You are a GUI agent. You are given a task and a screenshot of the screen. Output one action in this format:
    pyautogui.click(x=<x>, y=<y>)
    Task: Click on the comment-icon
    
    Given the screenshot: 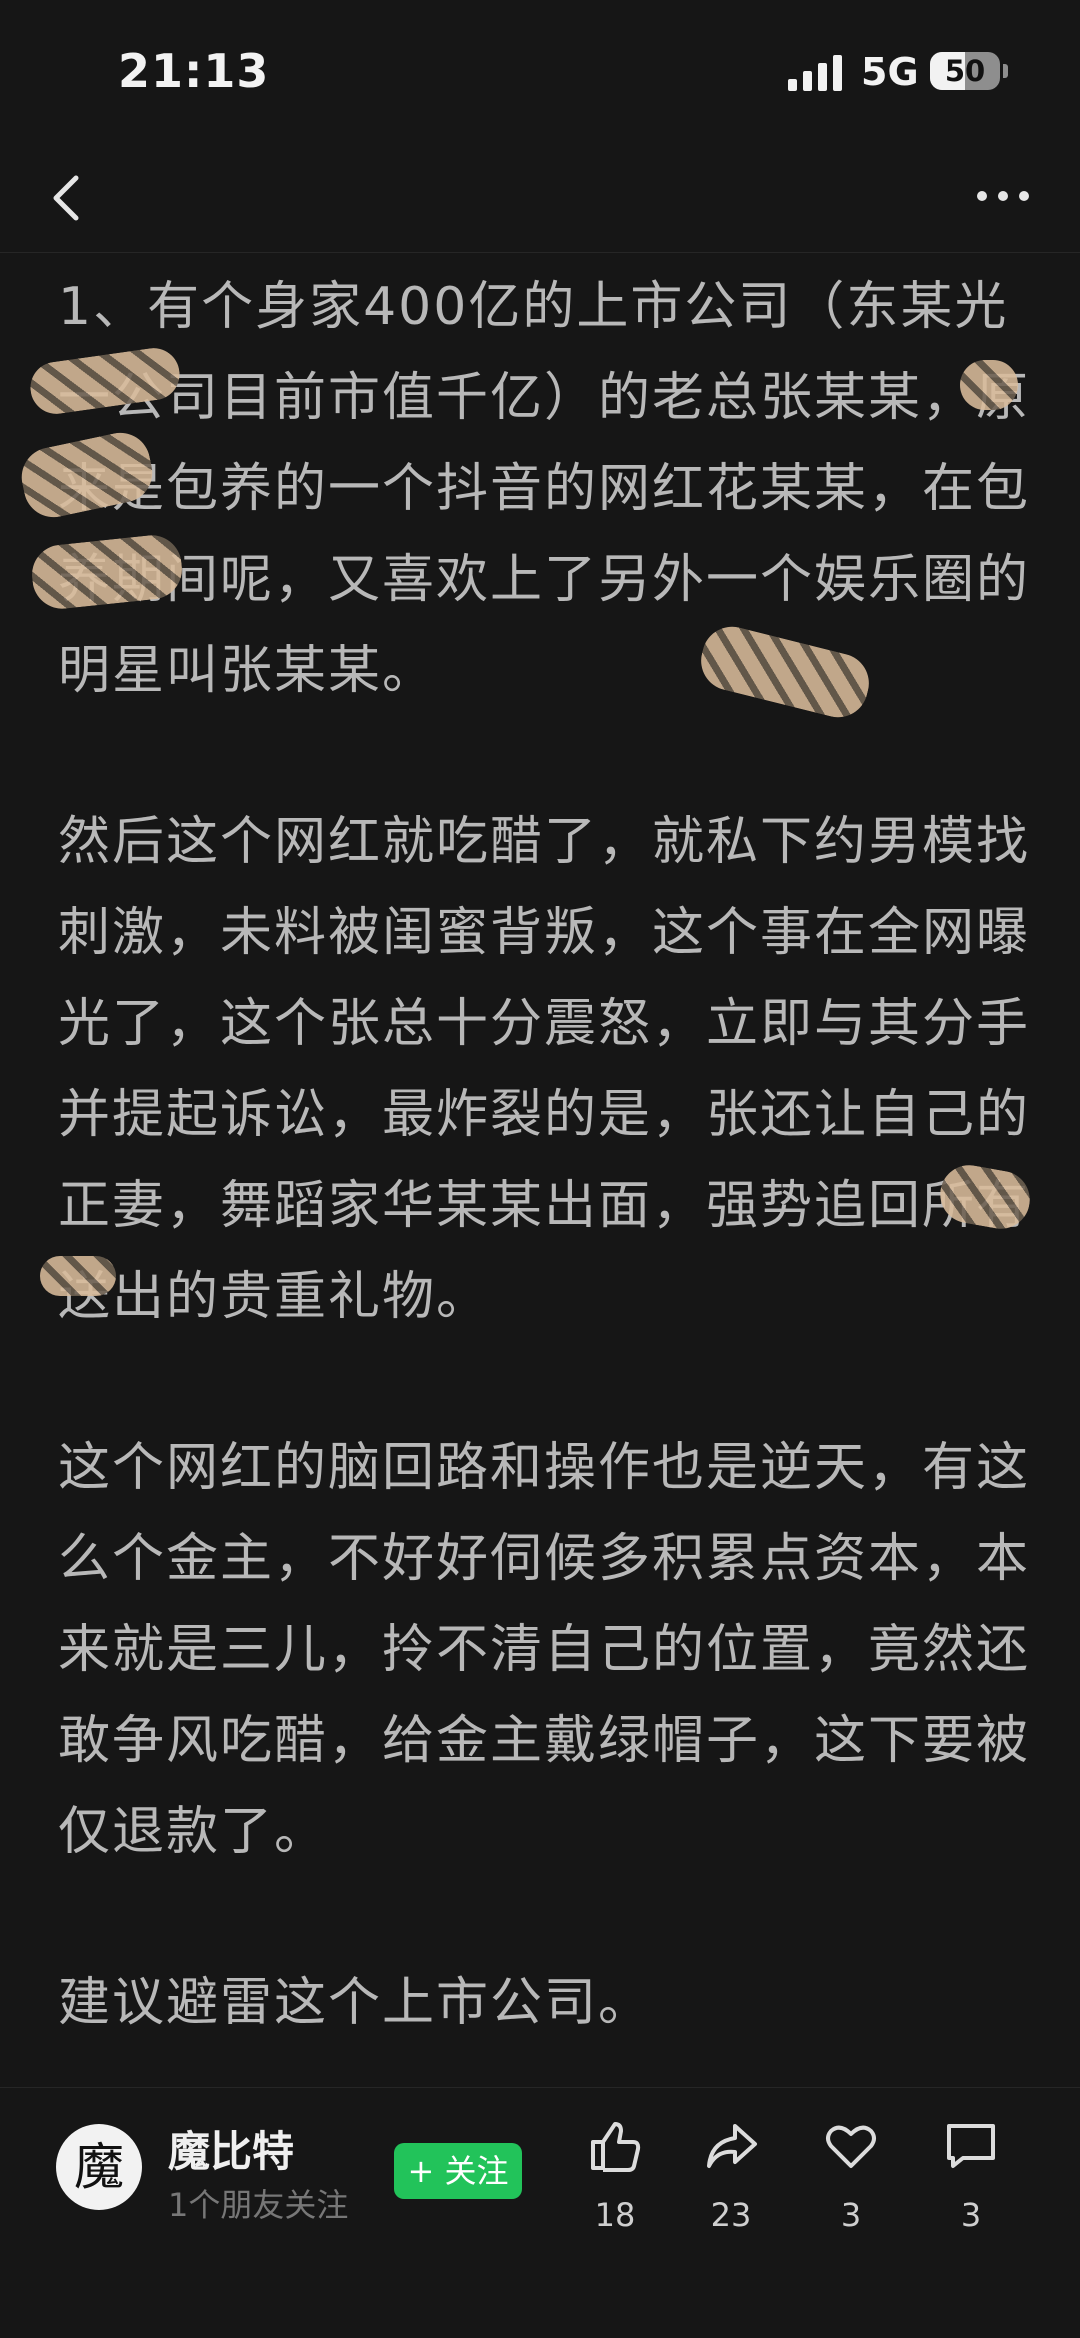 What is the action you would take?
    pyautogui.click(x=971, y=2146)
    